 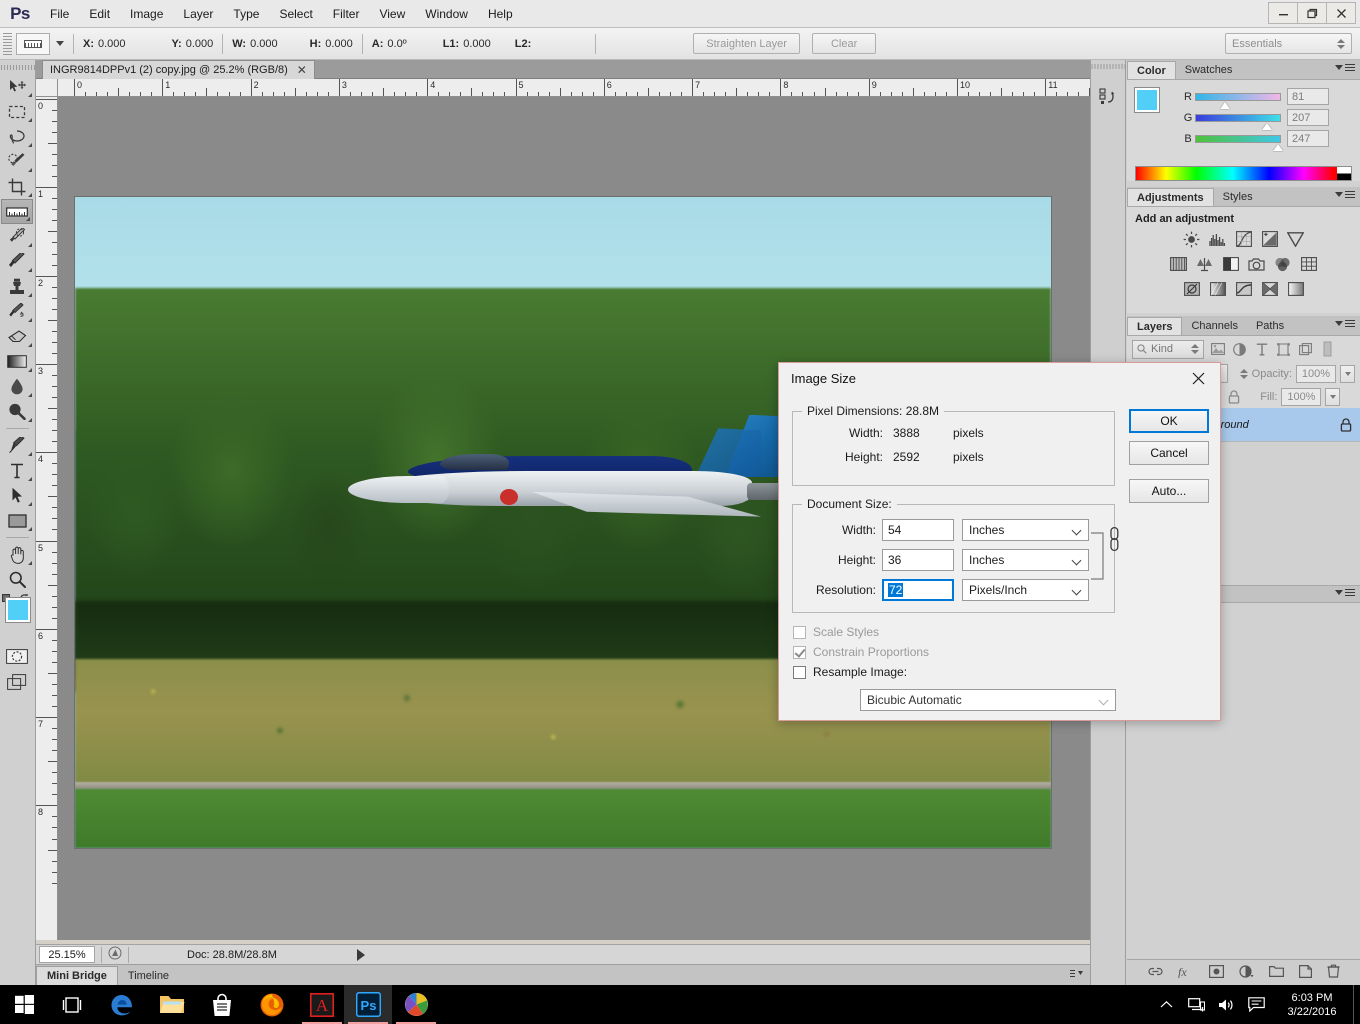 I want to click on curves-icon, so click(x=1244, y=239).